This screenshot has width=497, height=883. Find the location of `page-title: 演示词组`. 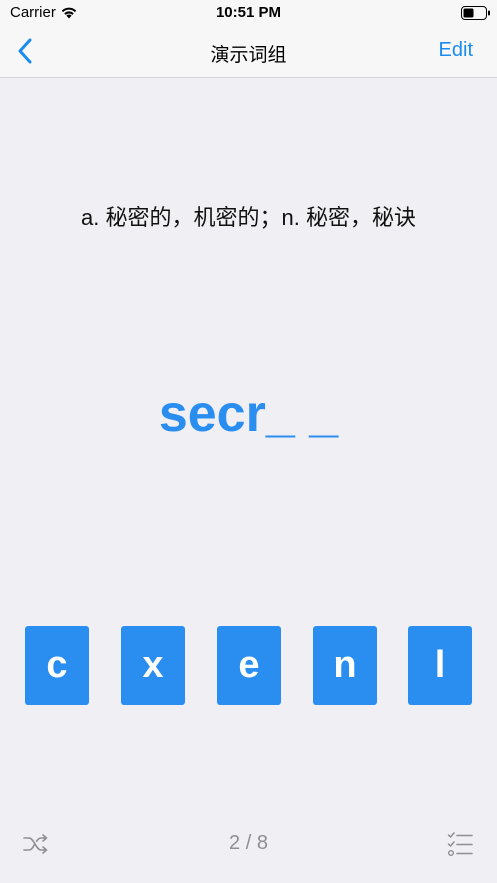

page-title: 演示词组 is located at coordinates (248, 55).